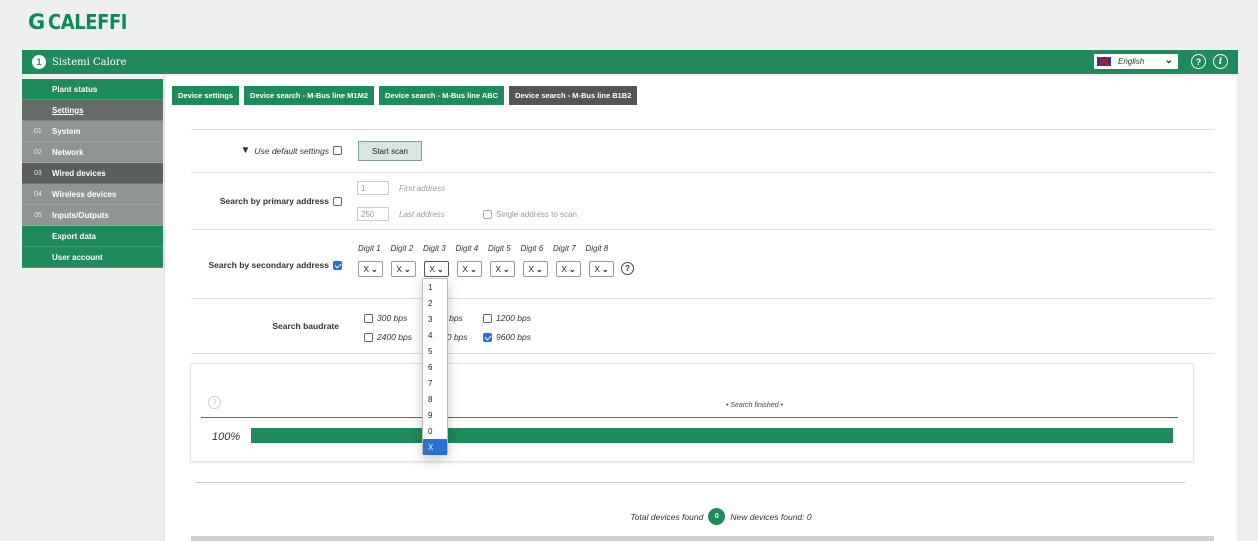 The image size is (1258, 541). What do you see at coordinates (283, 150) in the screenshot?
I see `default-settings-row: ▼ Use default settings` at bounding box center [283, 150].